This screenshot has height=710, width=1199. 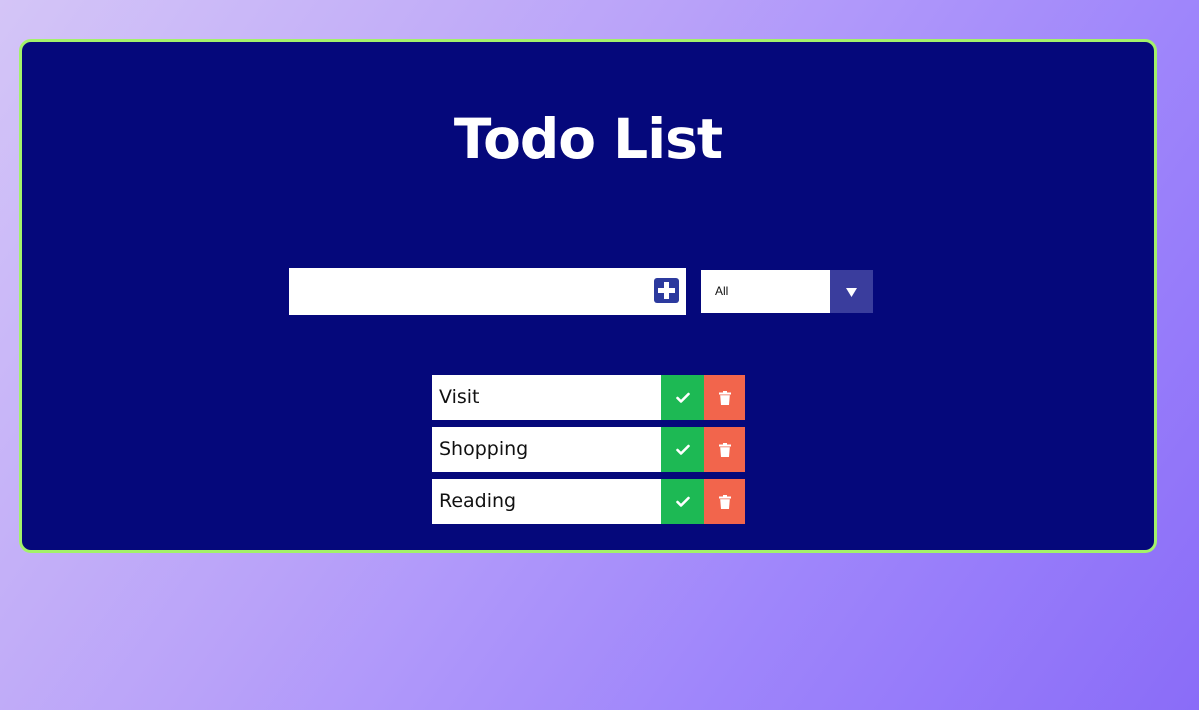 What do you see at coordinates (722, 291) in the screenshot?
I see `filter-selected-value: All` at bounding box center [722, 291].